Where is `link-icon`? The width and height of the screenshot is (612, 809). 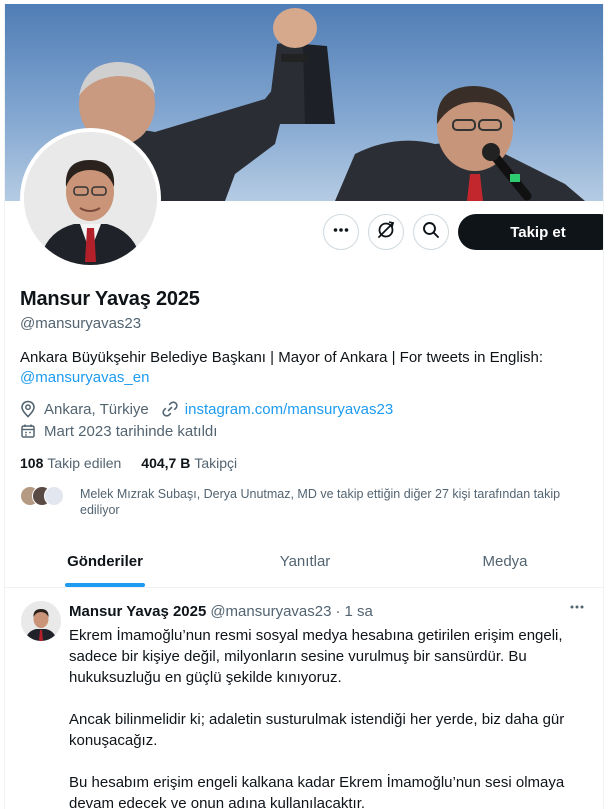 link-icon is located at coordinates (171, 409).